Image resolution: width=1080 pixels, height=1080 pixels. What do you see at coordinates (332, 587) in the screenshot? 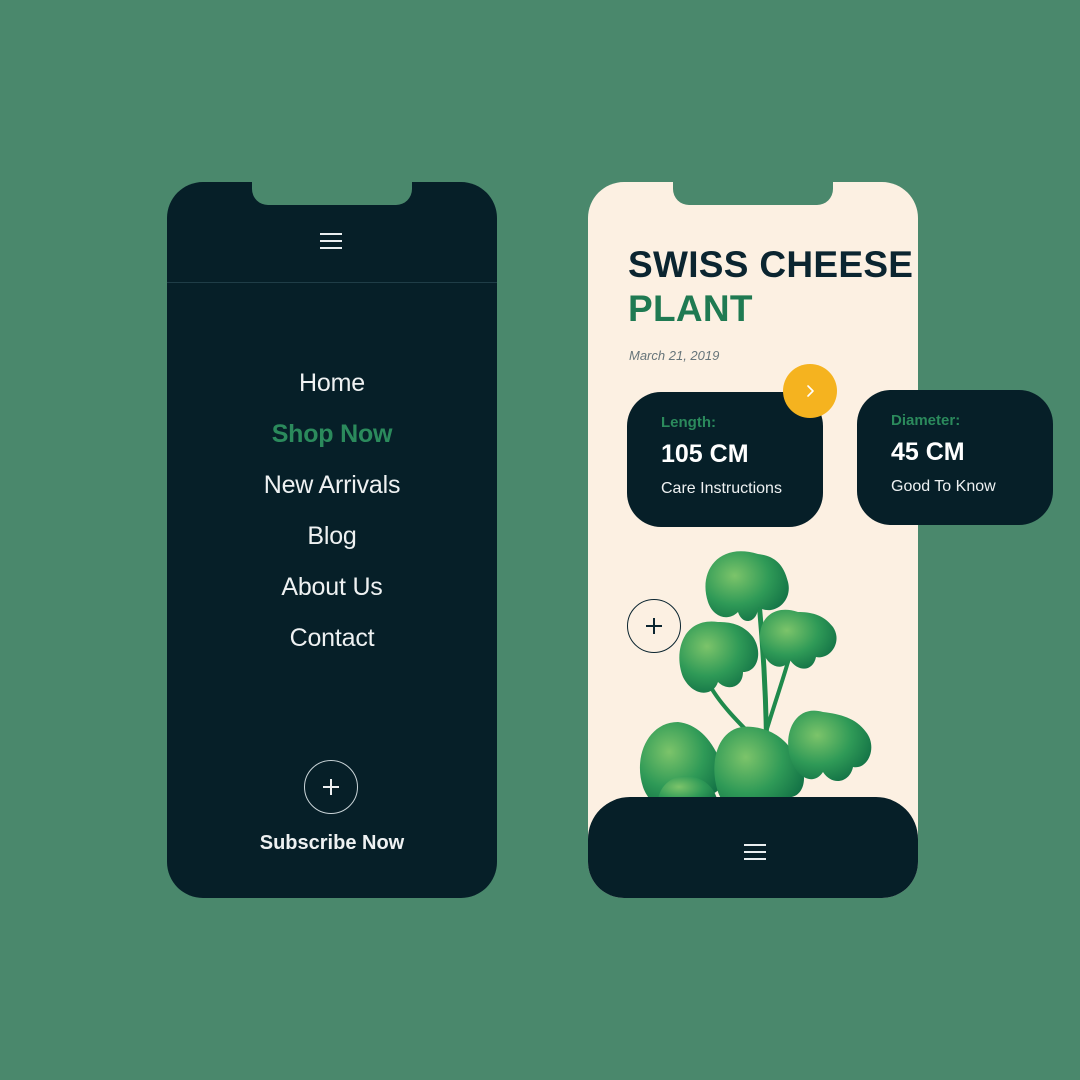
I see `menu-item-about-us: About Us` at bounding box center [332, 587].